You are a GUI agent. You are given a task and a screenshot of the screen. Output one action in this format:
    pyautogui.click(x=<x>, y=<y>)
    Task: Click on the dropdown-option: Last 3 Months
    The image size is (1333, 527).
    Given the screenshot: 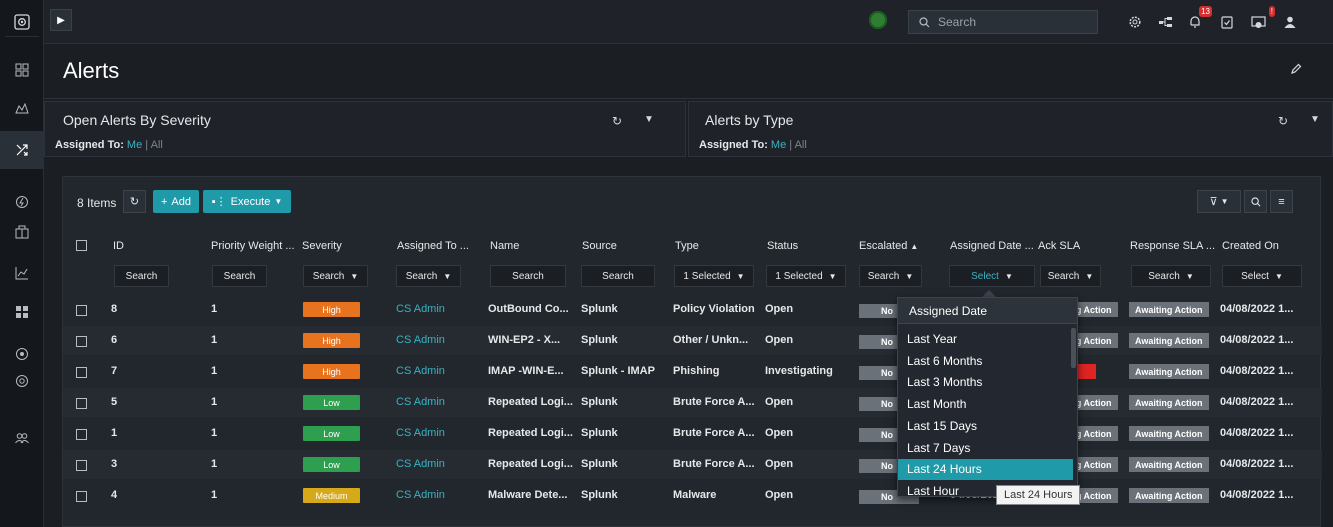 What is the action you would take?
    pyautogui.click(x=985, y=382)
    